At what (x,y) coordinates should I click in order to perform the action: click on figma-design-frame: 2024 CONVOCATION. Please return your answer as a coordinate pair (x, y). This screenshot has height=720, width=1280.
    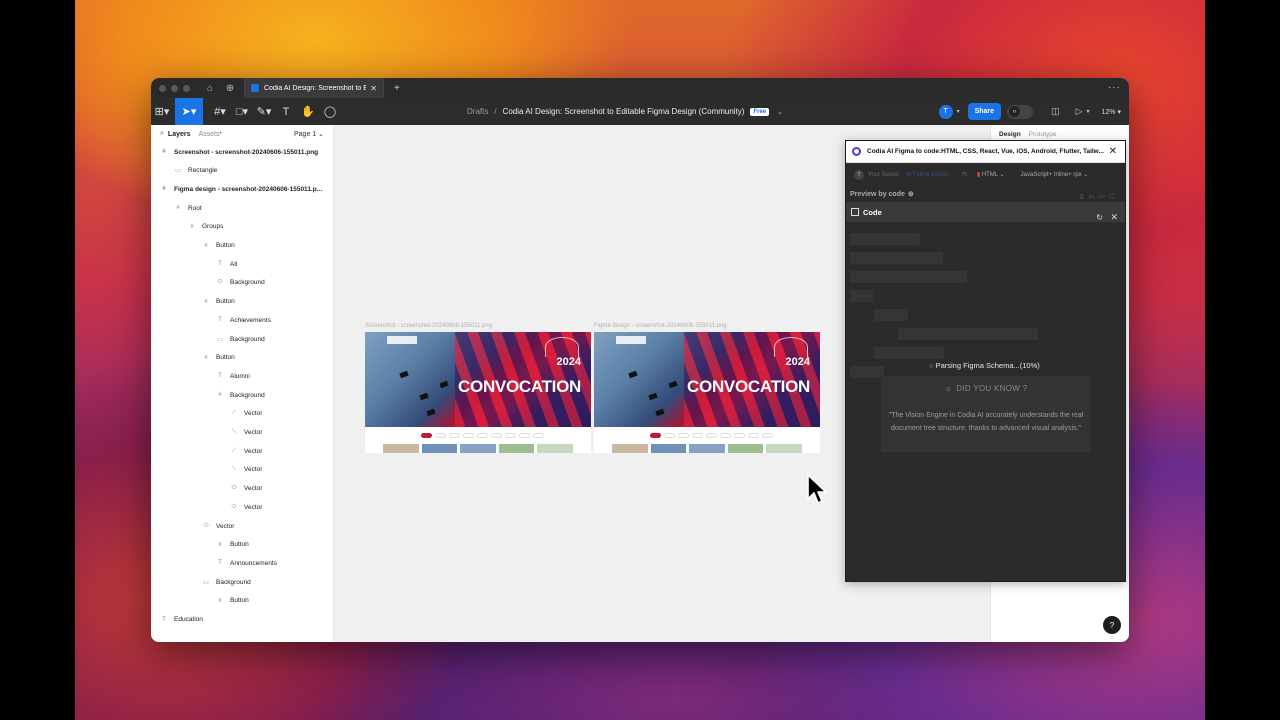
    Looking at the image, I should click on (707, 392).